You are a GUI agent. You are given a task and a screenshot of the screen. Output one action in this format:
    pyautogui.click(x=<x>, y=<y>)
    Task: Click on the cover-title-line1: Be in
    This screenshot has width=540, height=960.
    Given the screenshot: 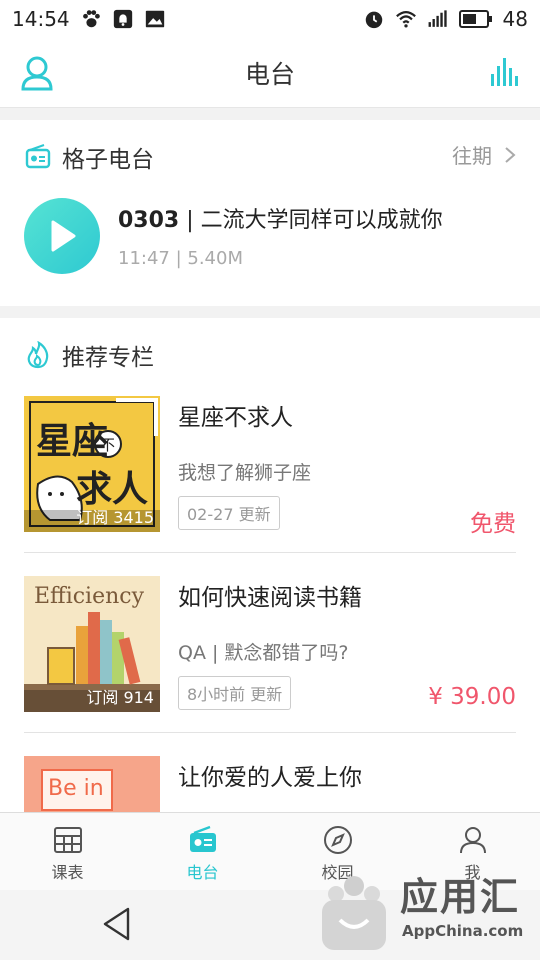 What is the action you would take?
    pyautogui.click(x=76, y=788)
    